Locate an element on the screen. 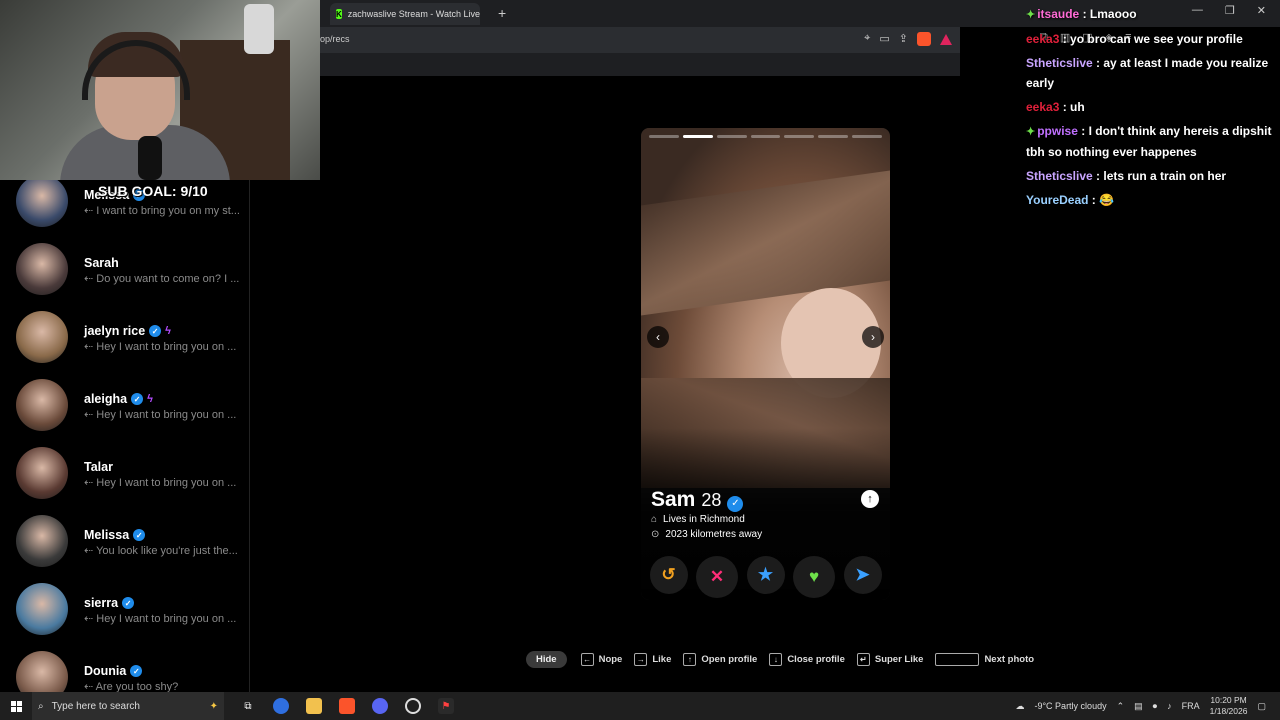  match-name: Talar is located at coordinates (98, 467).